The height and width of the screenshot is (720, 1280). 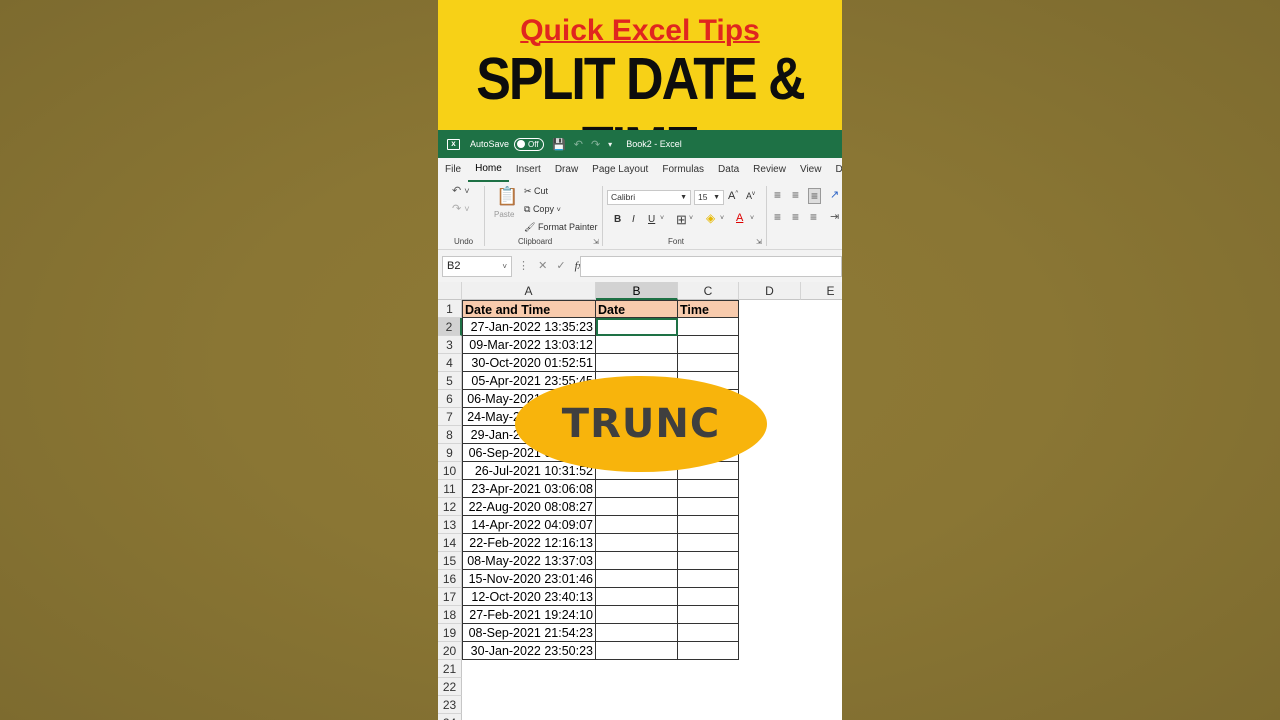 I want to click on tab-insert: Insert, so click(x=528, y=170).